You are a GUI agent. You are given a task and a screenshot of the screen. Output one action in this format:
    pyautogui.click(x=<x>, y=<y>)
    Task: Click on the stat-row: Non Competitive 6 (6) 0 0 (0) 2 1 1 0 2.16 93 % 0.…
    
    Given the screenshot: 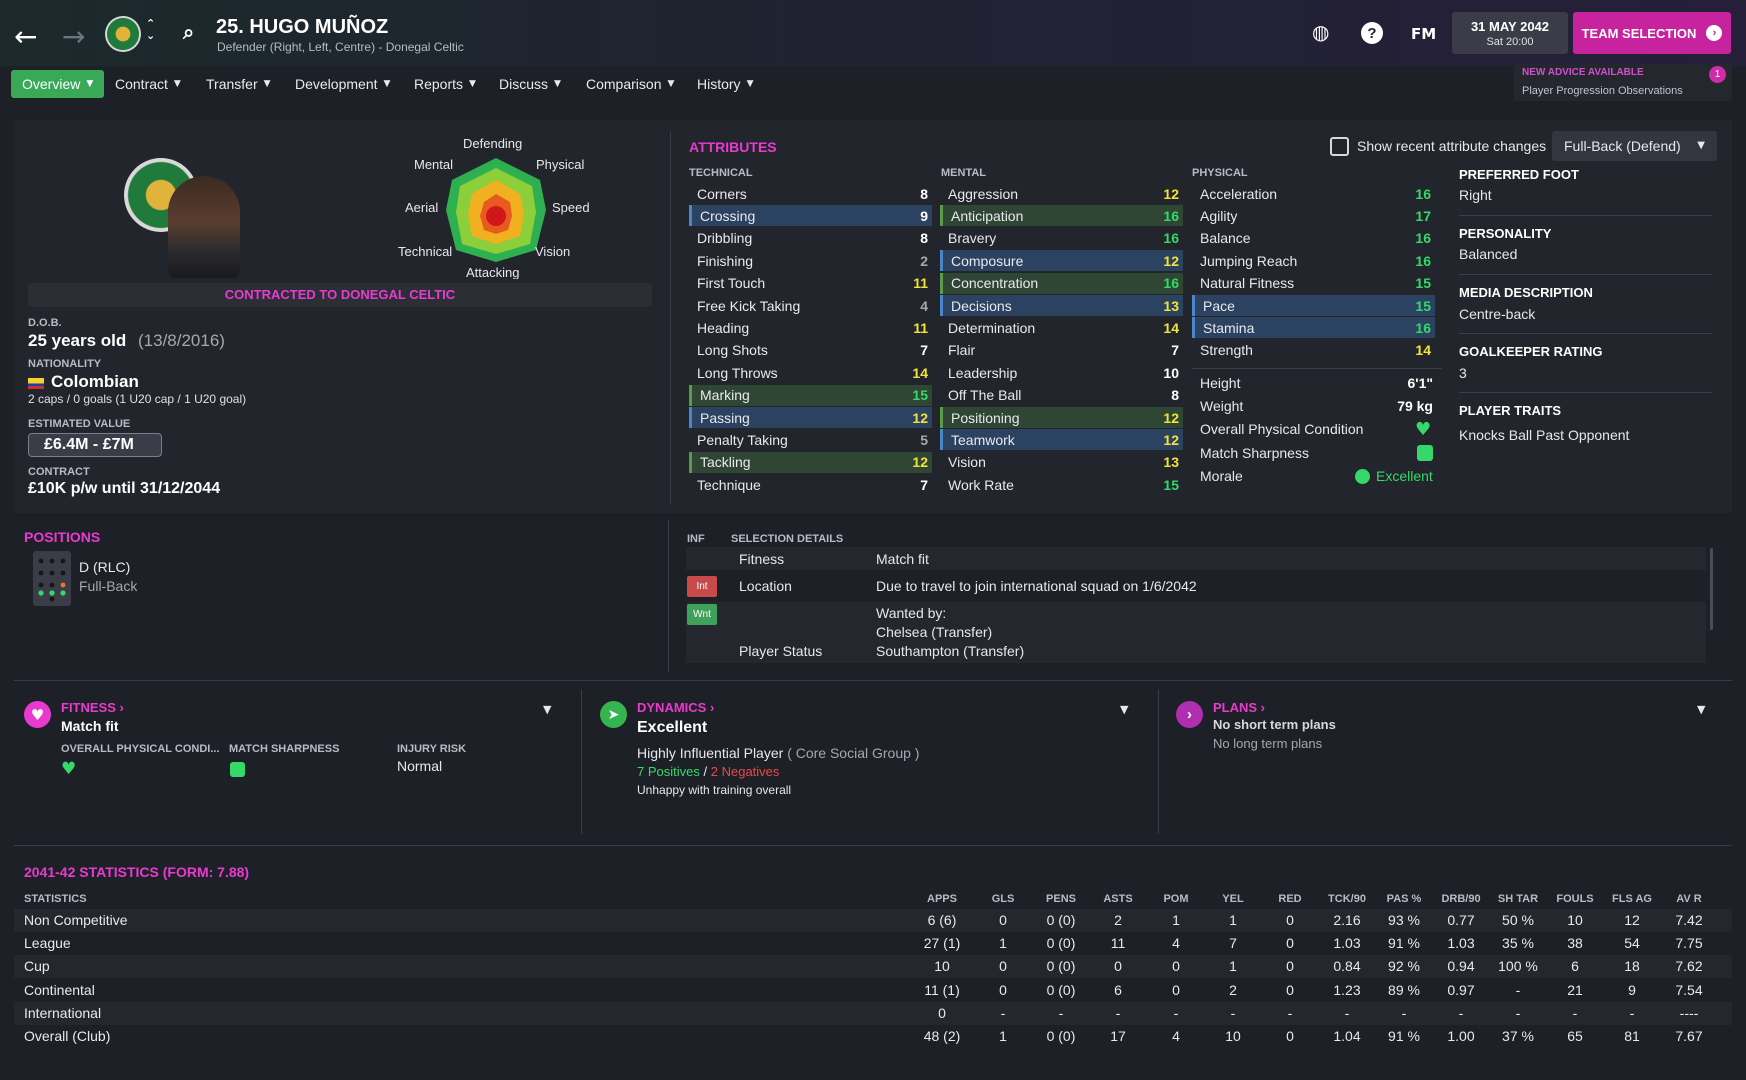 What is the action you would take?
    pyautogui.click(x=873, y=920)
    